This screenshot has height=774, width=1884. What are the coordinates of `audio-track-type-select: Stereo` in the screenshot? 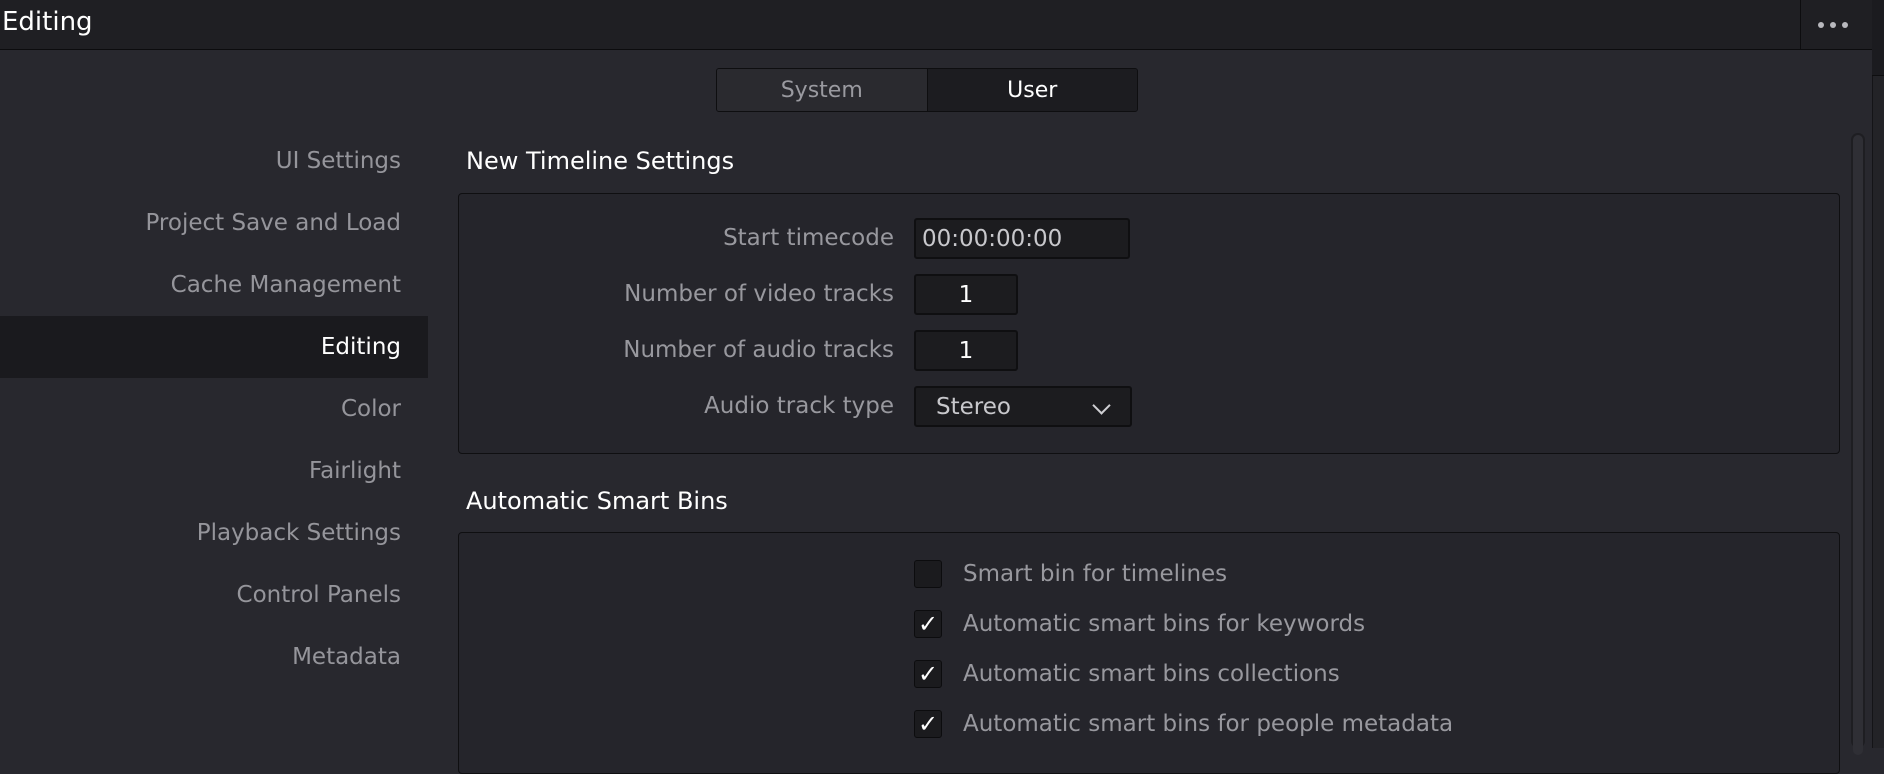 It's located at (1023, 406).